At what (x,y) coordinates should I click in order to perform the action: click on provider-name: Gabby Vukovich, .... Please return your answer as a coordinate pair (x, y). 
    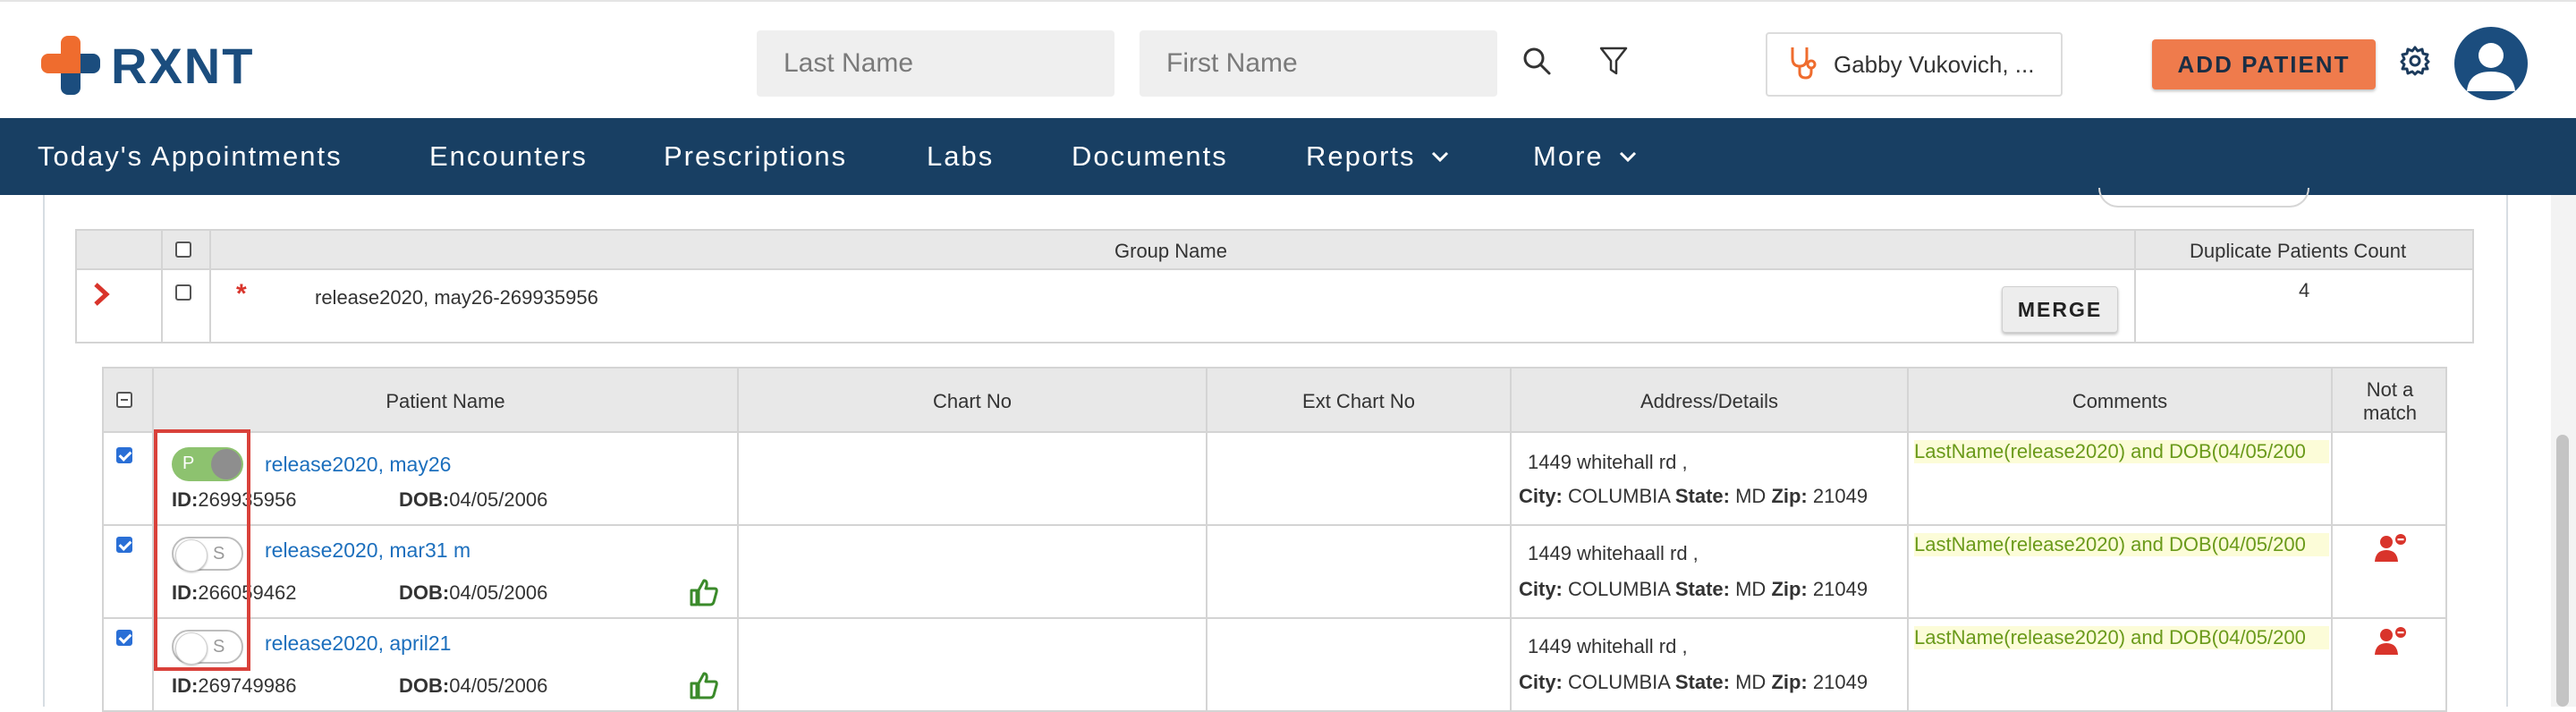
    Looking at the image, I should click on (1934, 64).